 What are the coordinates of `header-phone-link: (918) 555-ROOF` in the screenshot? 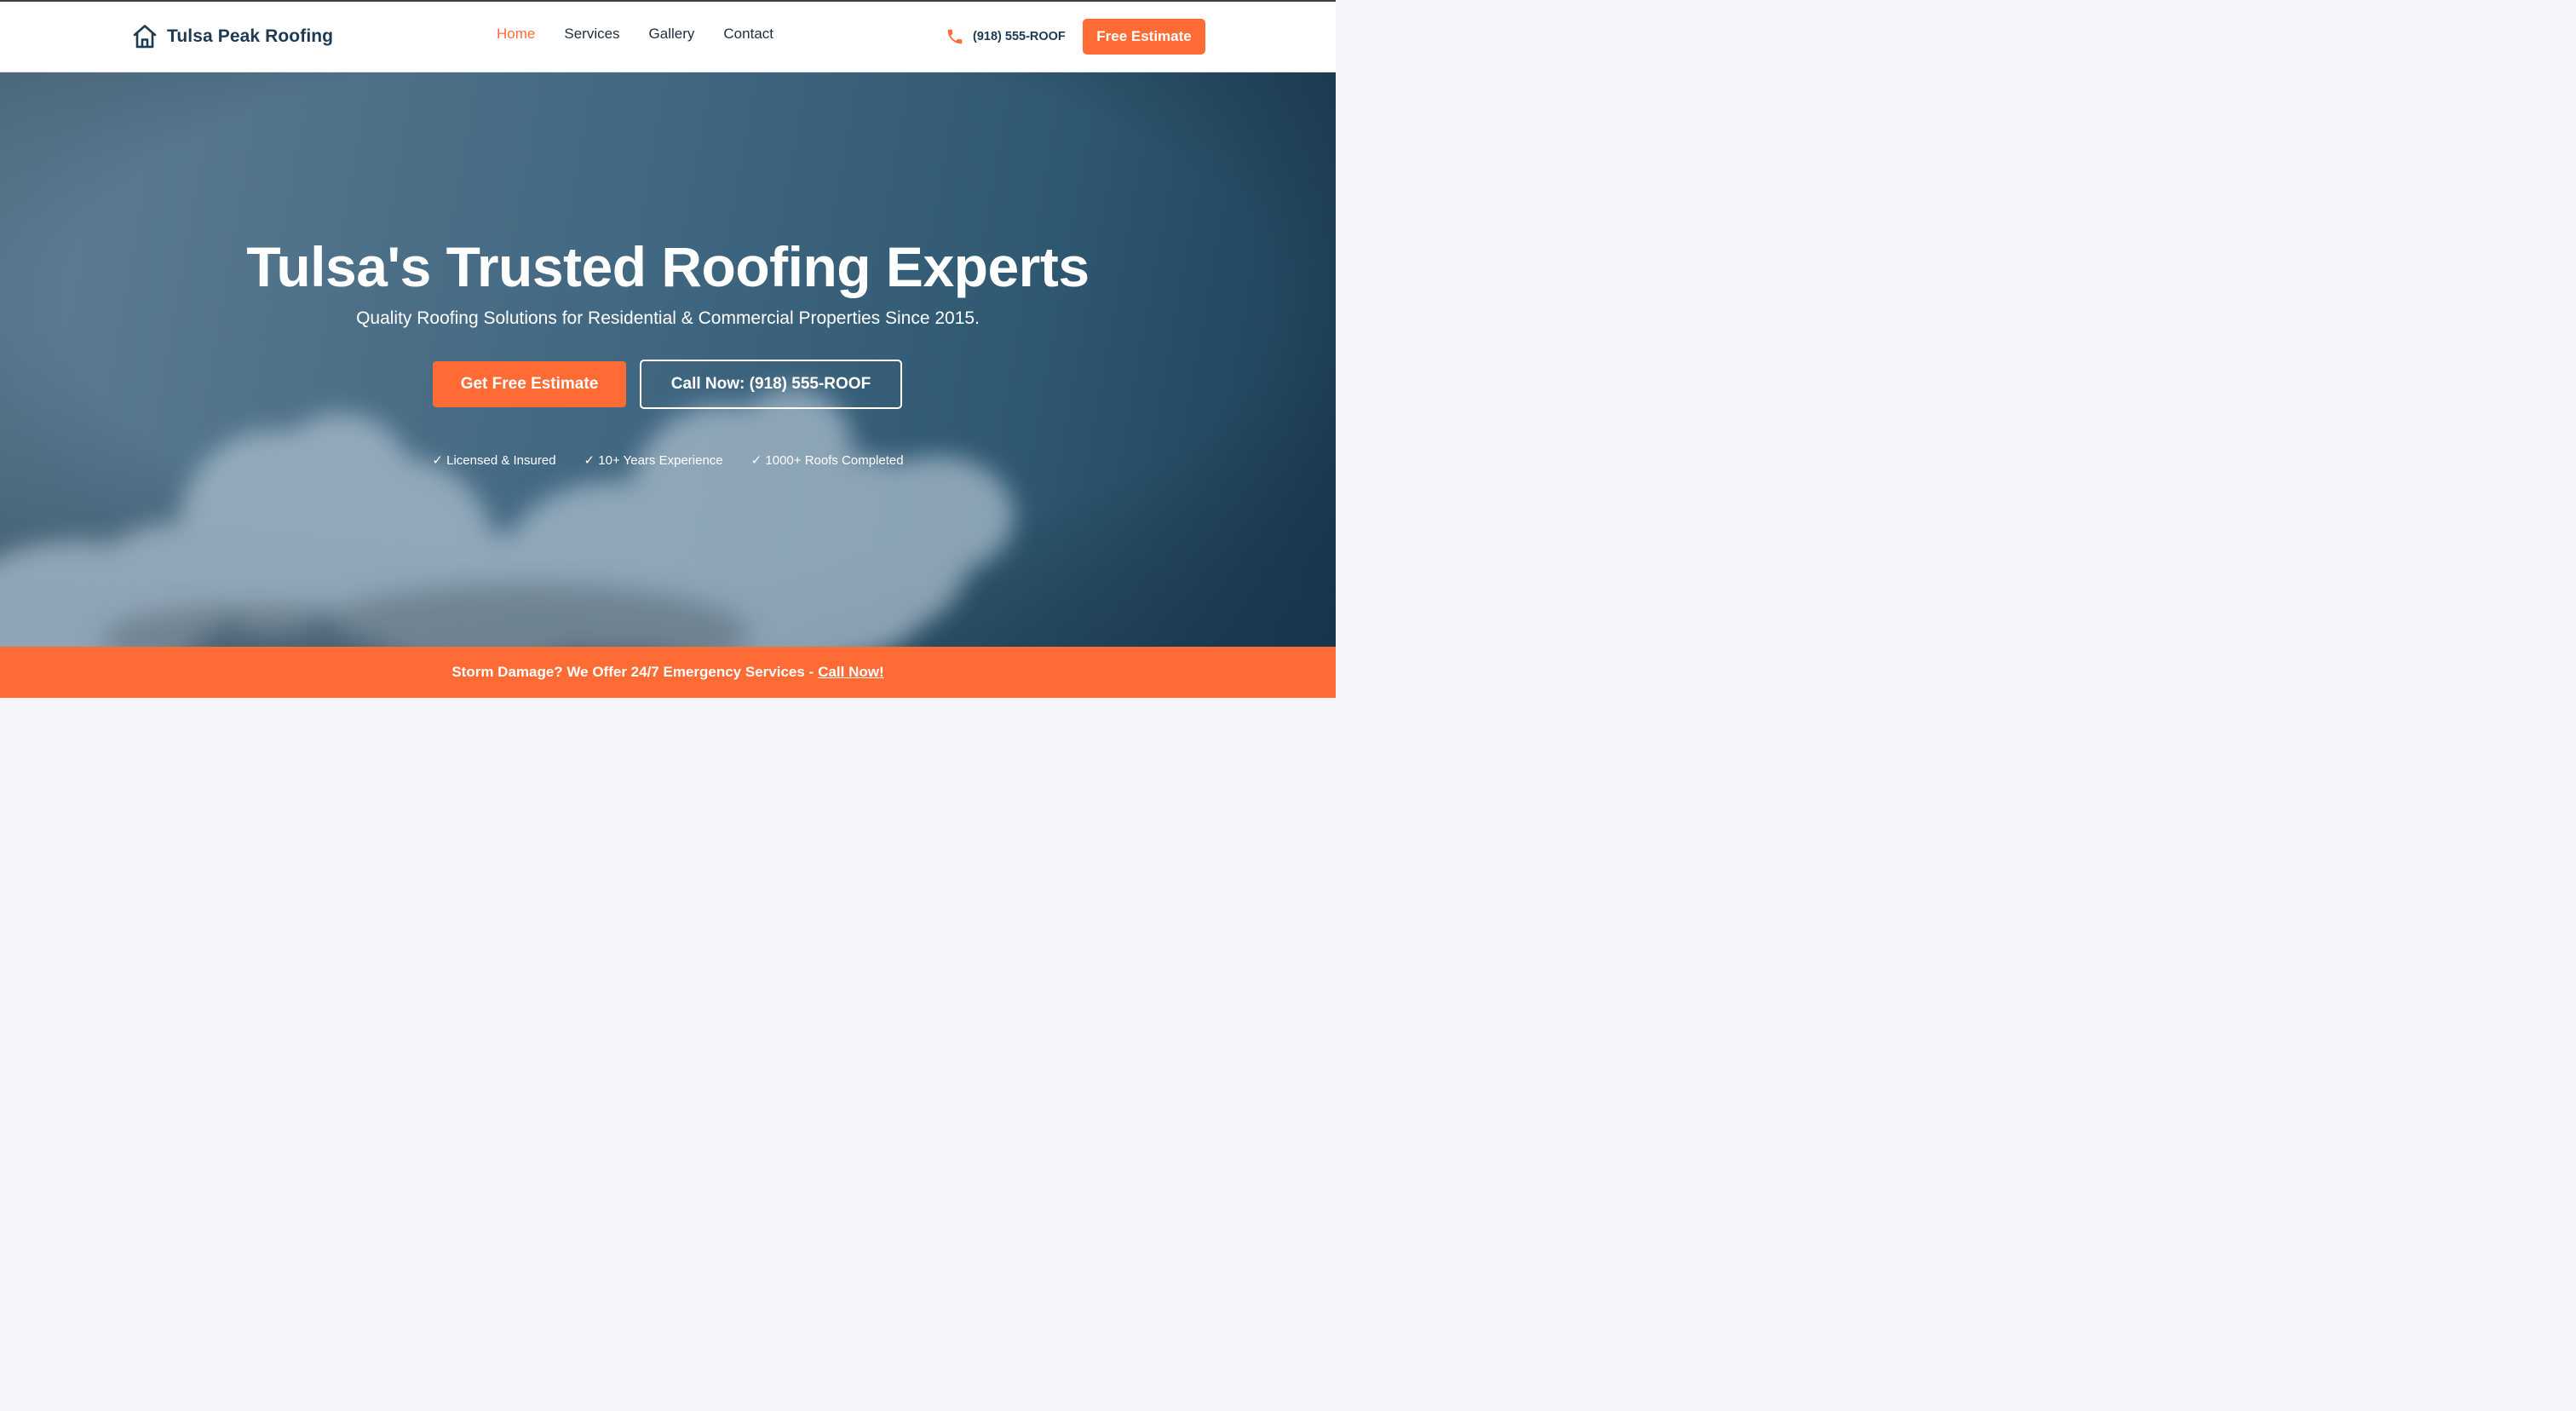 It's located at (1006, 36).